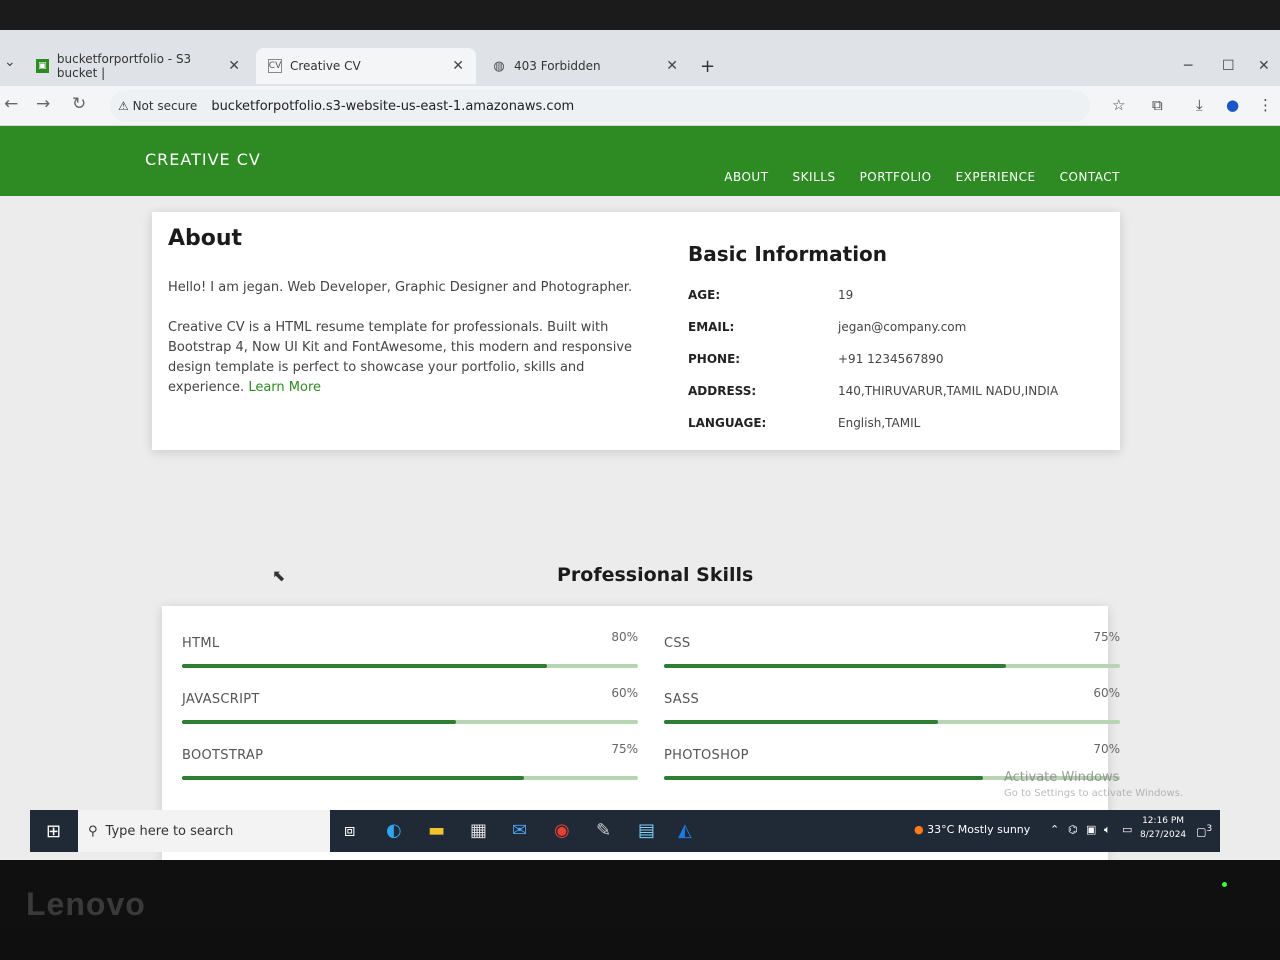  Describe the element at coordinates (1224, 884) in the screenshot. I see `power-led` at that location.